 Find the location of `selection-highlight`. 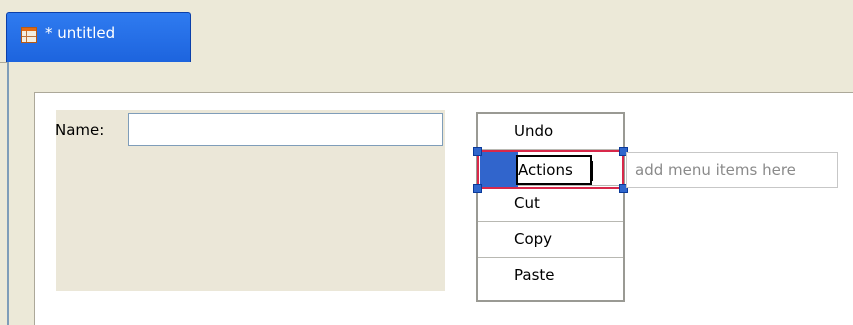

selection-highlight is located at coordinates (499, 170).